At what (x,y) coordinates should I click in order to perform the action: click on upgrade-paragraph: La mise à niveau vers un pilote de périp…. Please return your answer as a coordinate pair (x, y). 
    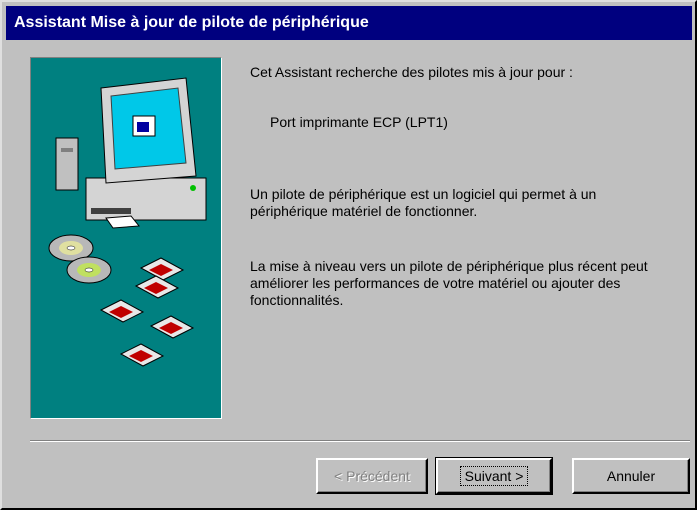
    Looking at the image, I should click on (449, 283).